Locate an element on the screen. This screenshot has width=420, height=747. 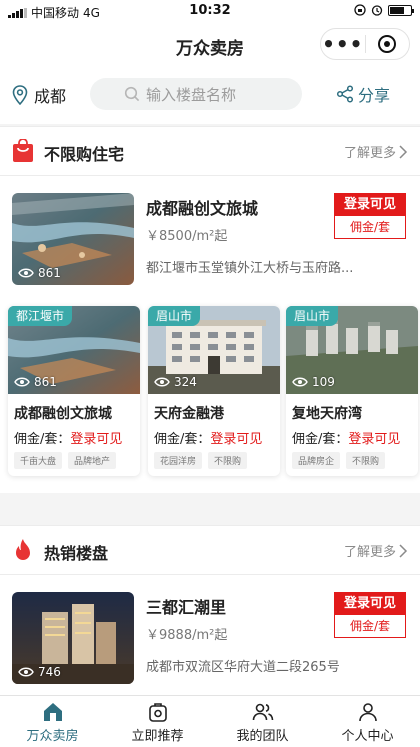
view-count-value: 109 is located at coordinates (323, 382).